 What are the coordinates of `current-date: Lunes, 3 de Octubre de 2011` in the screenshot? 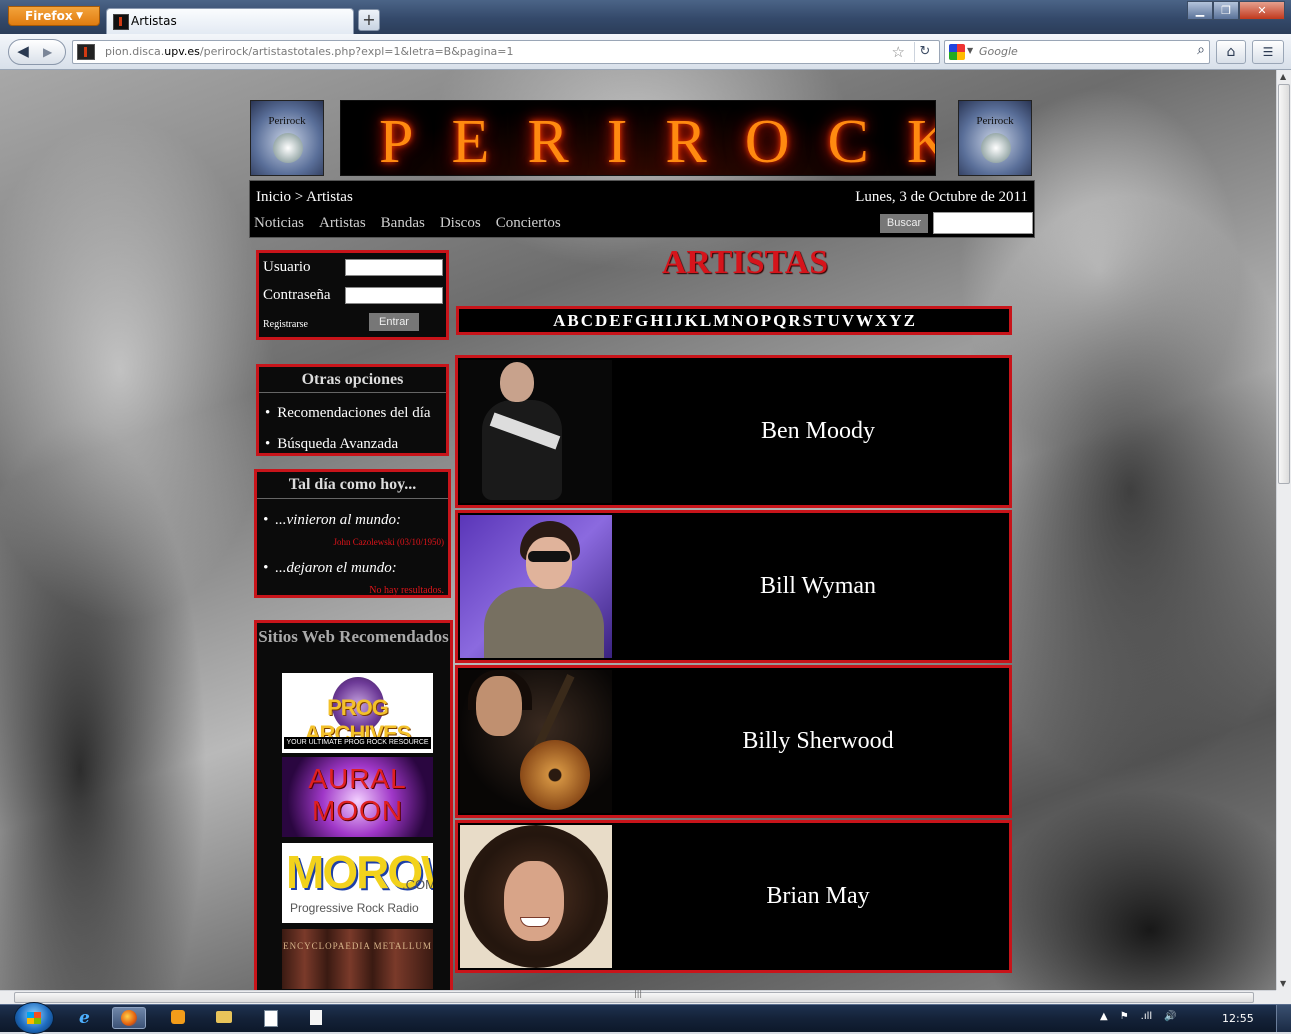 It's located at (941, 197).